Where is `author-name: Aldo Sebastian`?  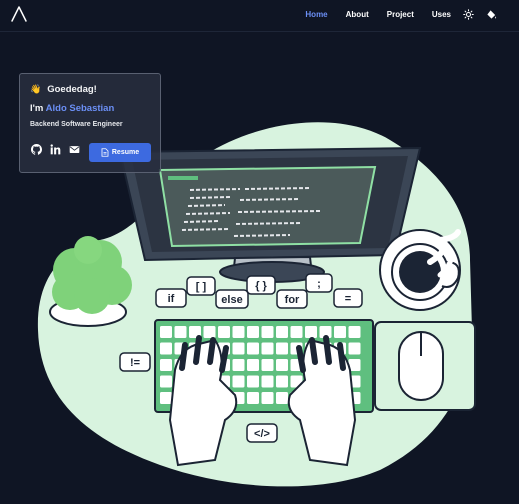 author-name: Aldo Sebastian is located at coordinates (80, 108).